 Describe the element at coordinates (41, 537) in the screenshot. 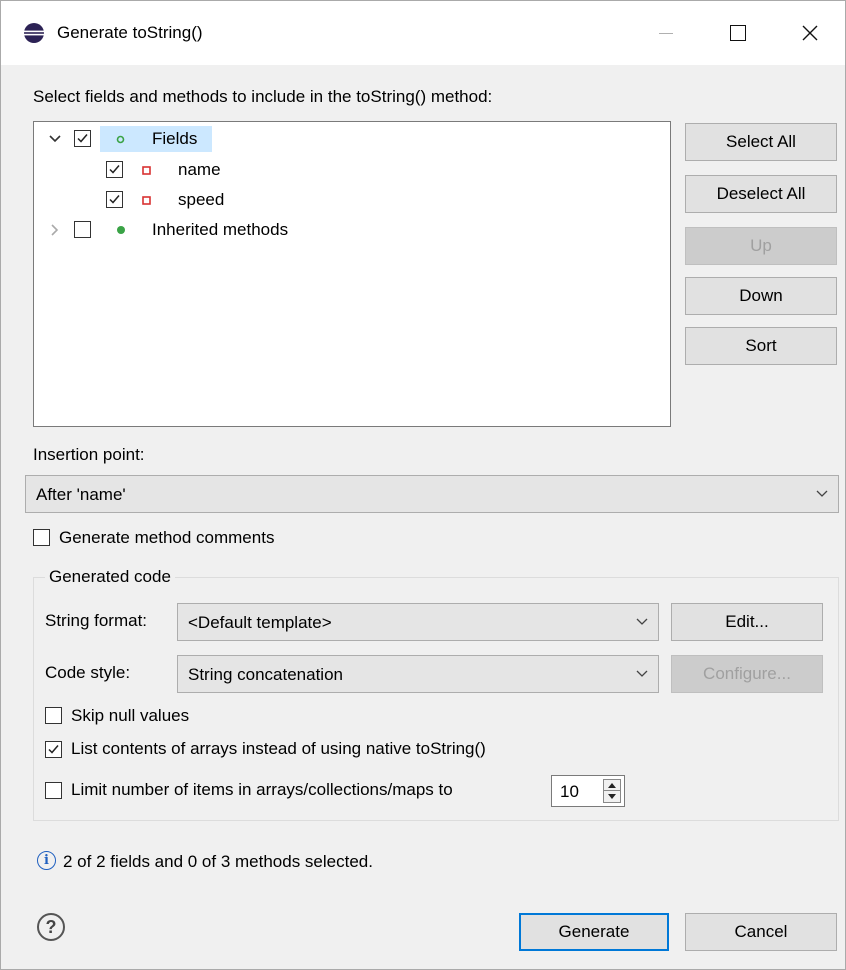

I see `generate-comments-checkbox` at that location.